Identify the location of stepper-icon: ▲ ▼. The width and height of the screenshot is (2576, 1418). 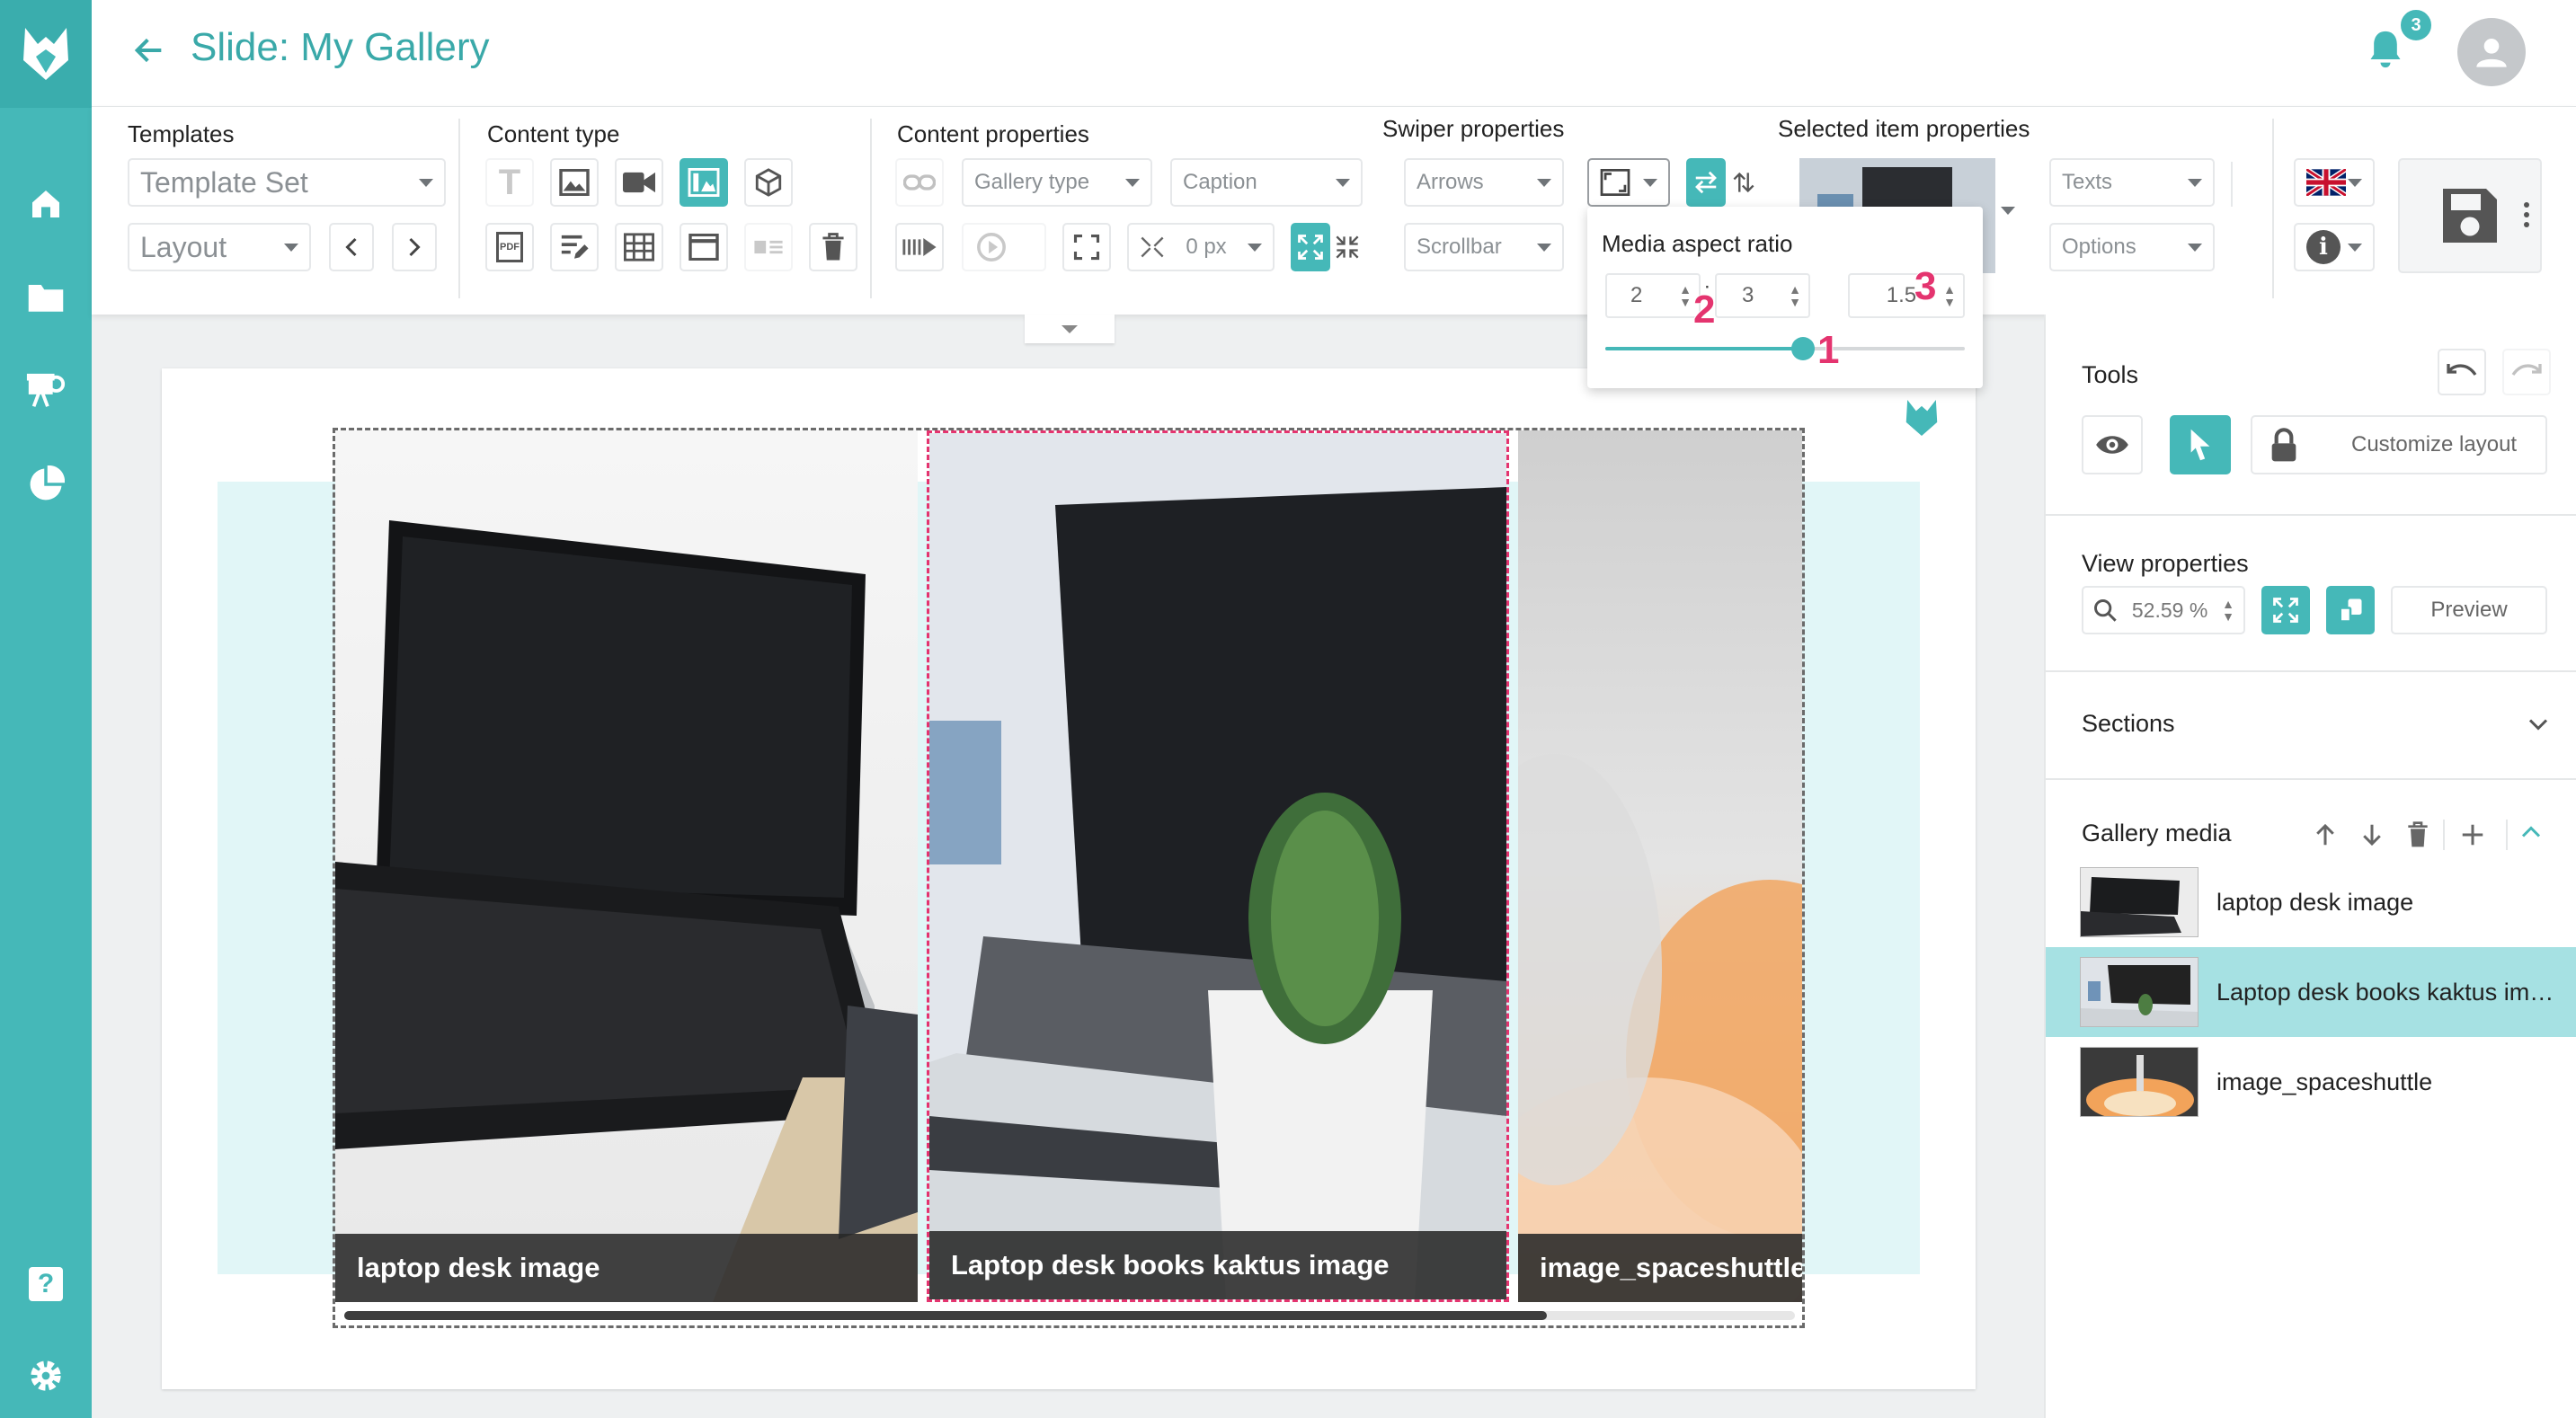
(1685, 295).